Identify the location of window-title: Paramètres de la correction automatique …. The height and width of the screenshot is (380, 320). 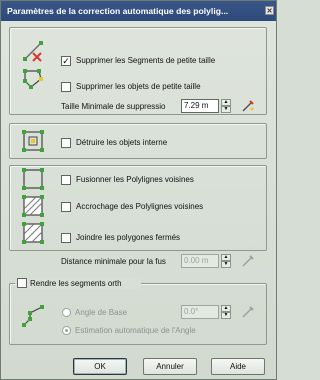
(118, 11).